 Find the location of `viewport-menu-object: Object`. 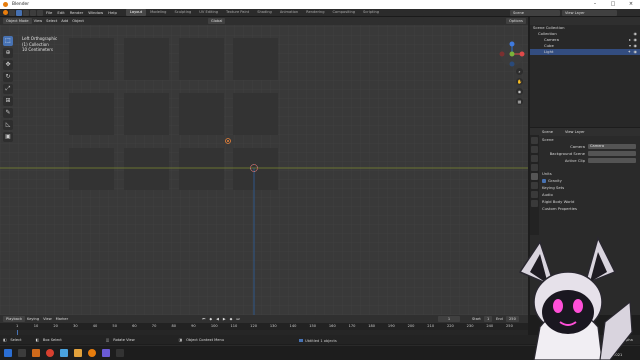

viewport-menu-object: Object is located at coordinates (78, 21).